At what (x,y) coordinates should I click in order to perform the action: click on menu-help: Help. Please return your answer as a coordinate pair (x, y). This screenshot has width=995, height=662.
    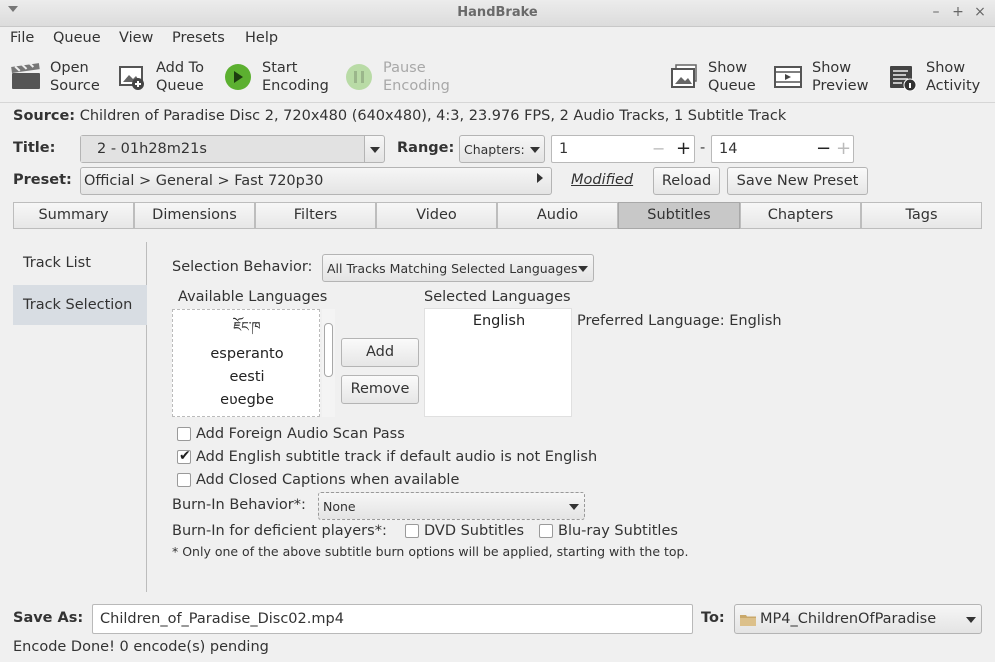
    Looking at the image, I should click on (261, 38).